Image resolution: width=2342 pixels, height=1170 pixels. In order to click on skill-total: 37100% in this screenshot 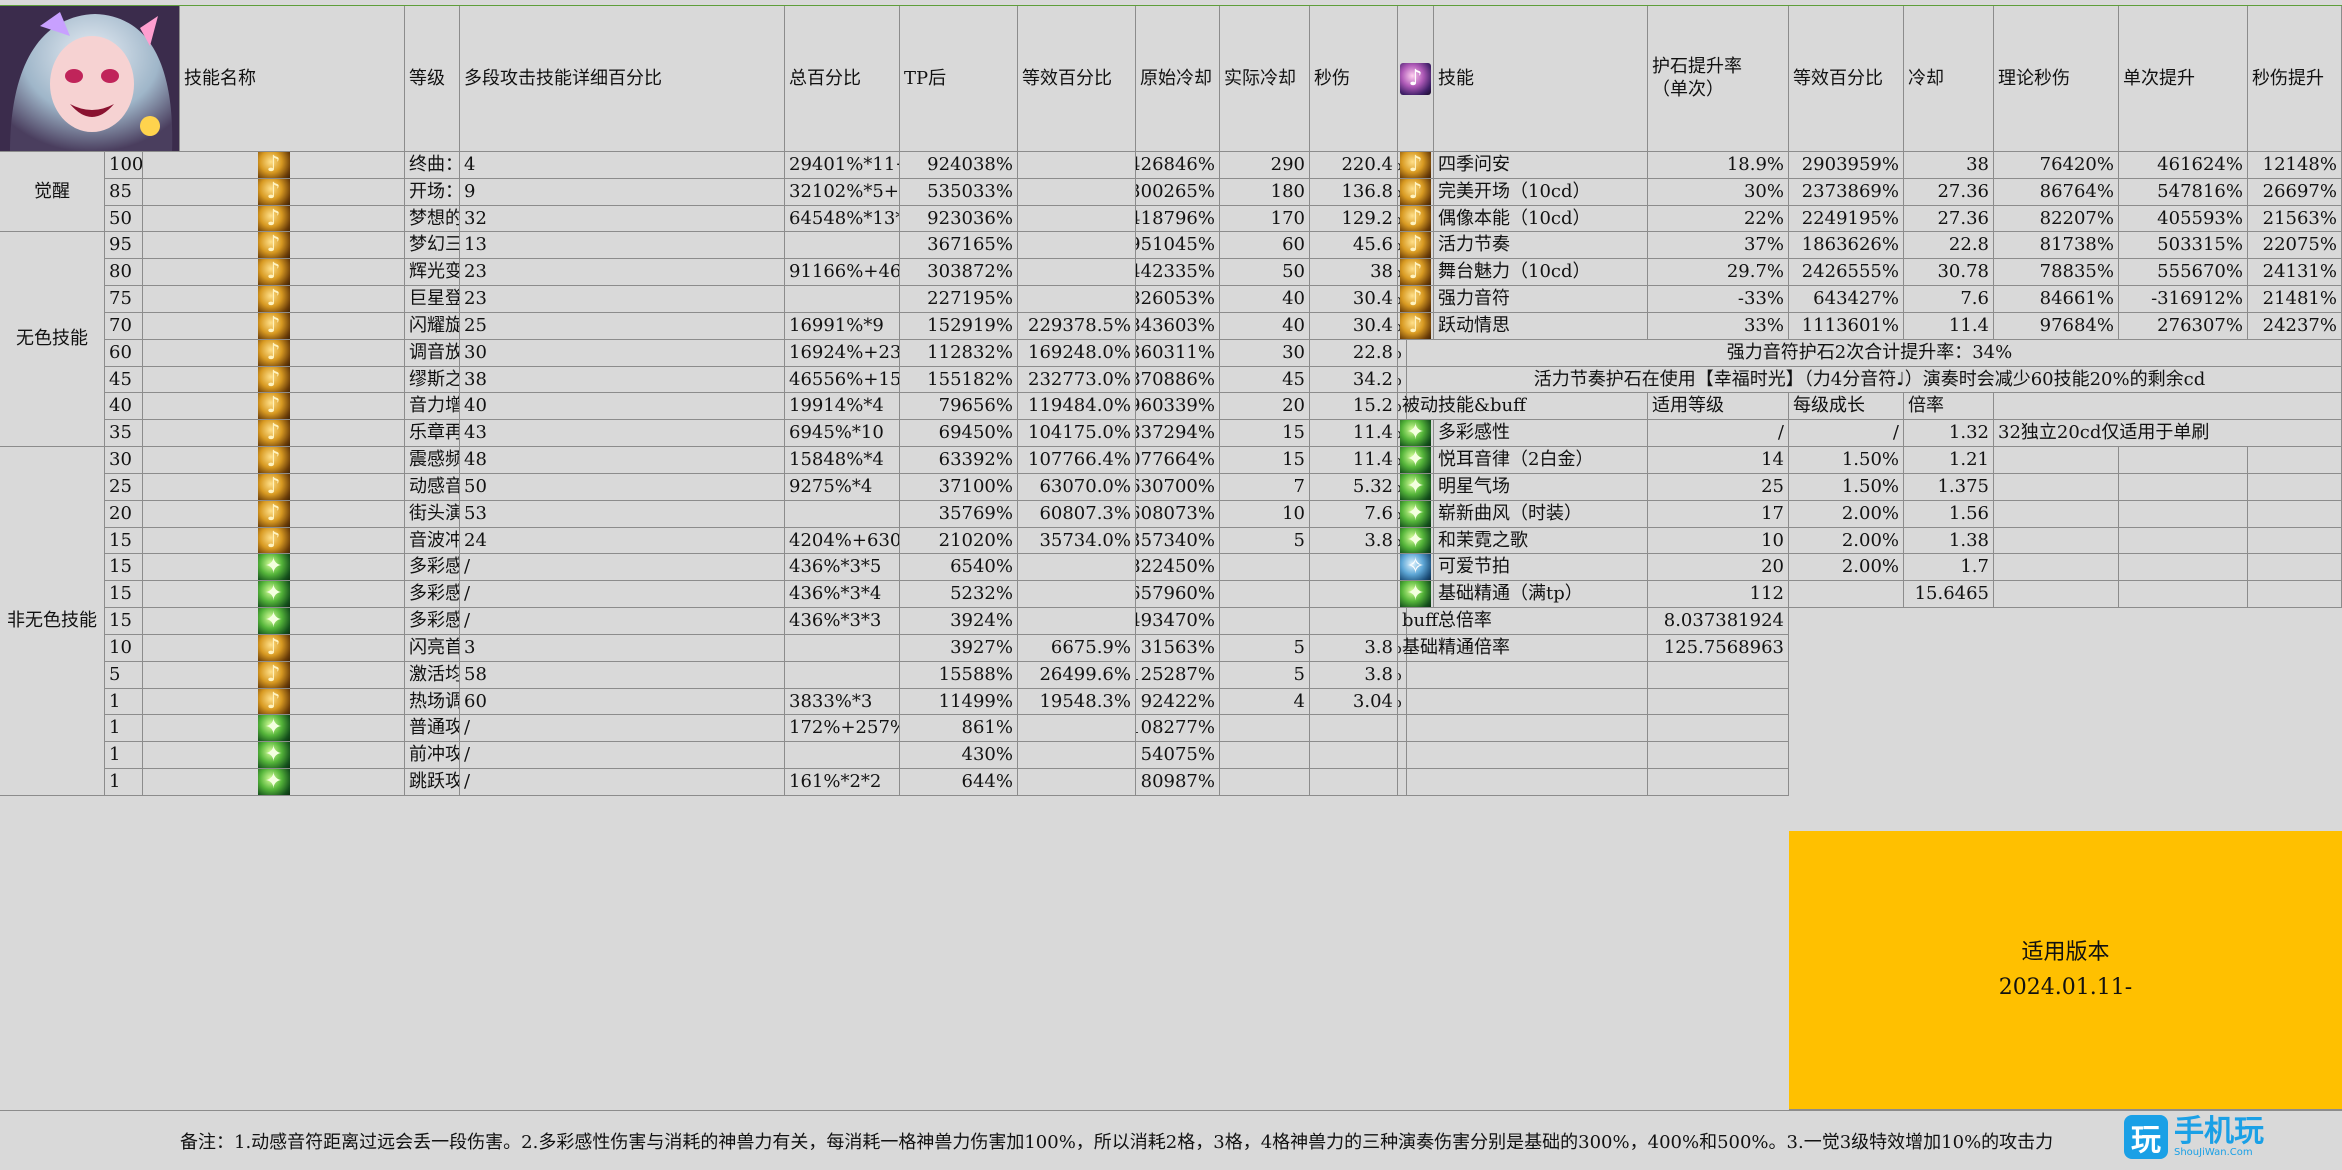, I will do `click(959, 487)`.